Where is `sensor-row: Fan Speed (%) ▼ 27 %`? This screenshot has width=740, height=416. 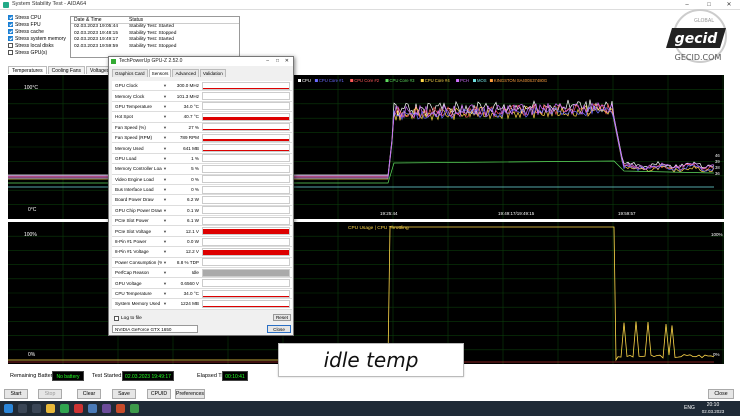 sensor-row: Fan Speed (%) ▼ 27 % is located at coordinates (202, 127).